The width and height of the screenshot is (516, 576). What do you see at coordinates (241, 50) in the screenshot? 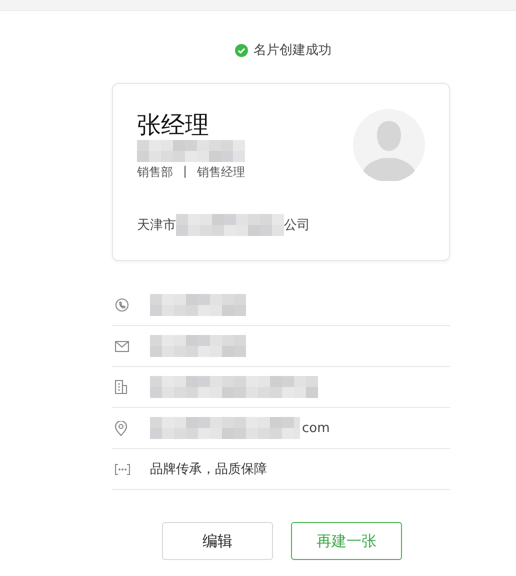
I see `success-icon` at bounding box center [241, 50].